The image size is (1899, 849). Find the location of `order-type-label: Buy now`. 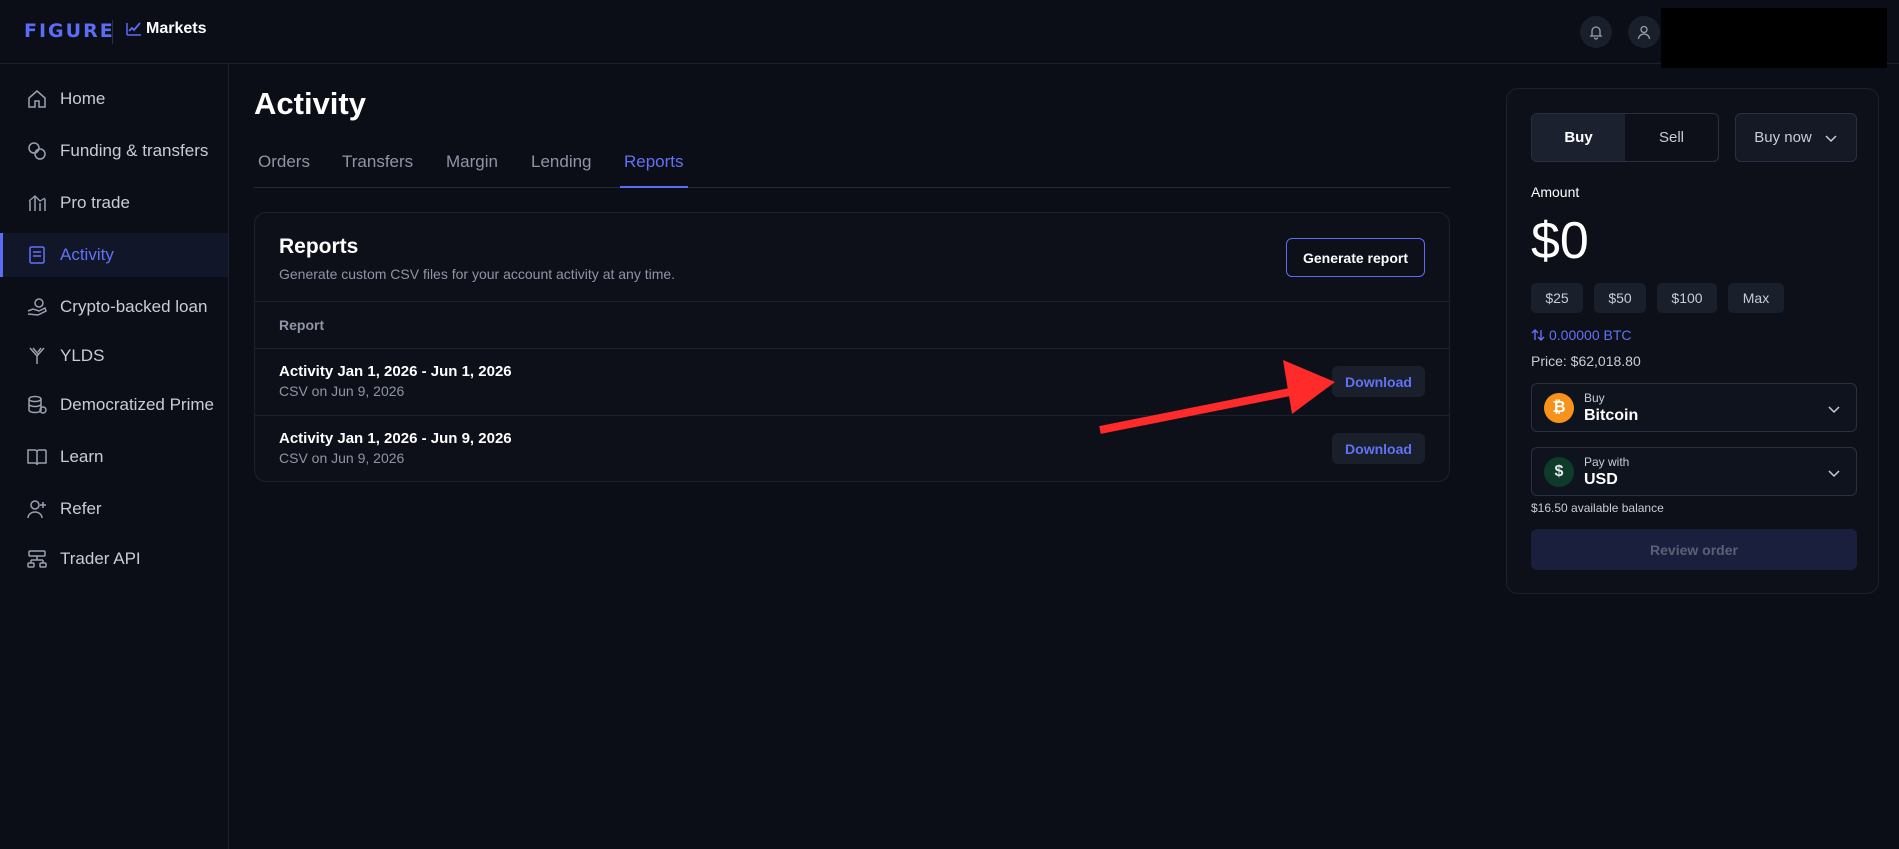

order-type-label: Buy now is located at coordinates (1783, 137).